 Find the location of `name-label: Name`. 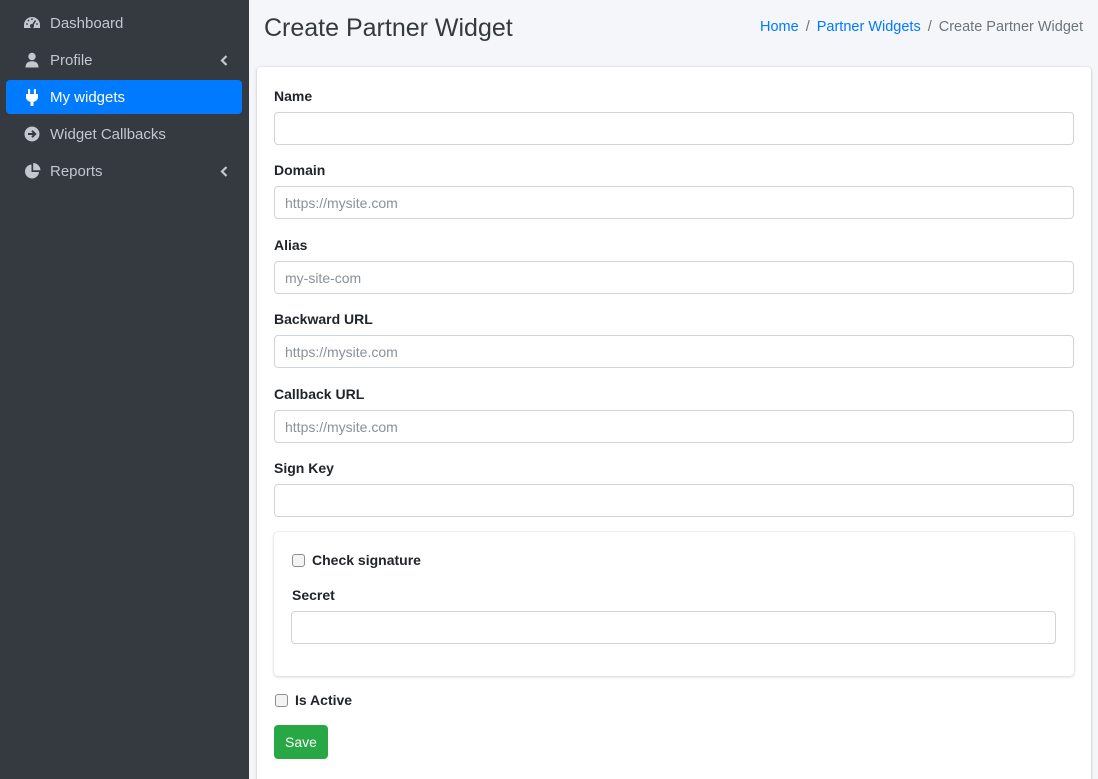

name-label: Name is located at coordinates (293, 96).